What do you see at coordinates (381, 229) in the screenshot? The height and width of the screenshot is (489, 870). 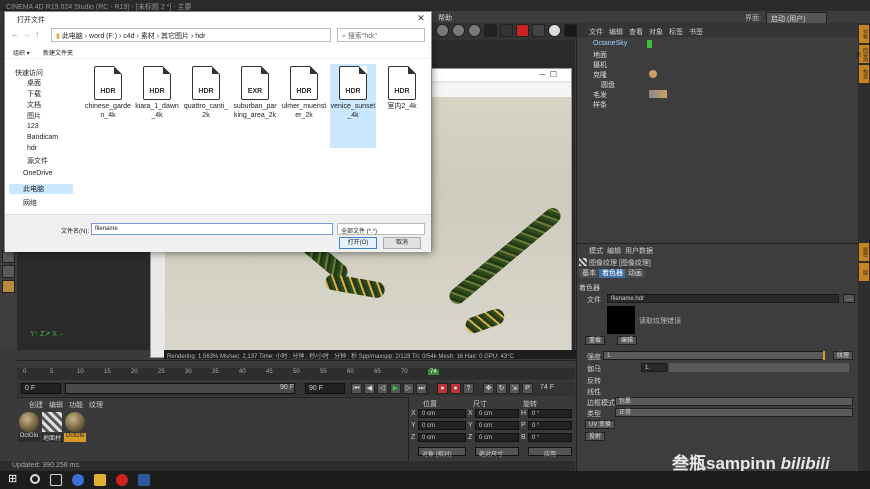 I see `file-type-dropdown: 全部文件 (*.*)` at bounding box center [381, 229].